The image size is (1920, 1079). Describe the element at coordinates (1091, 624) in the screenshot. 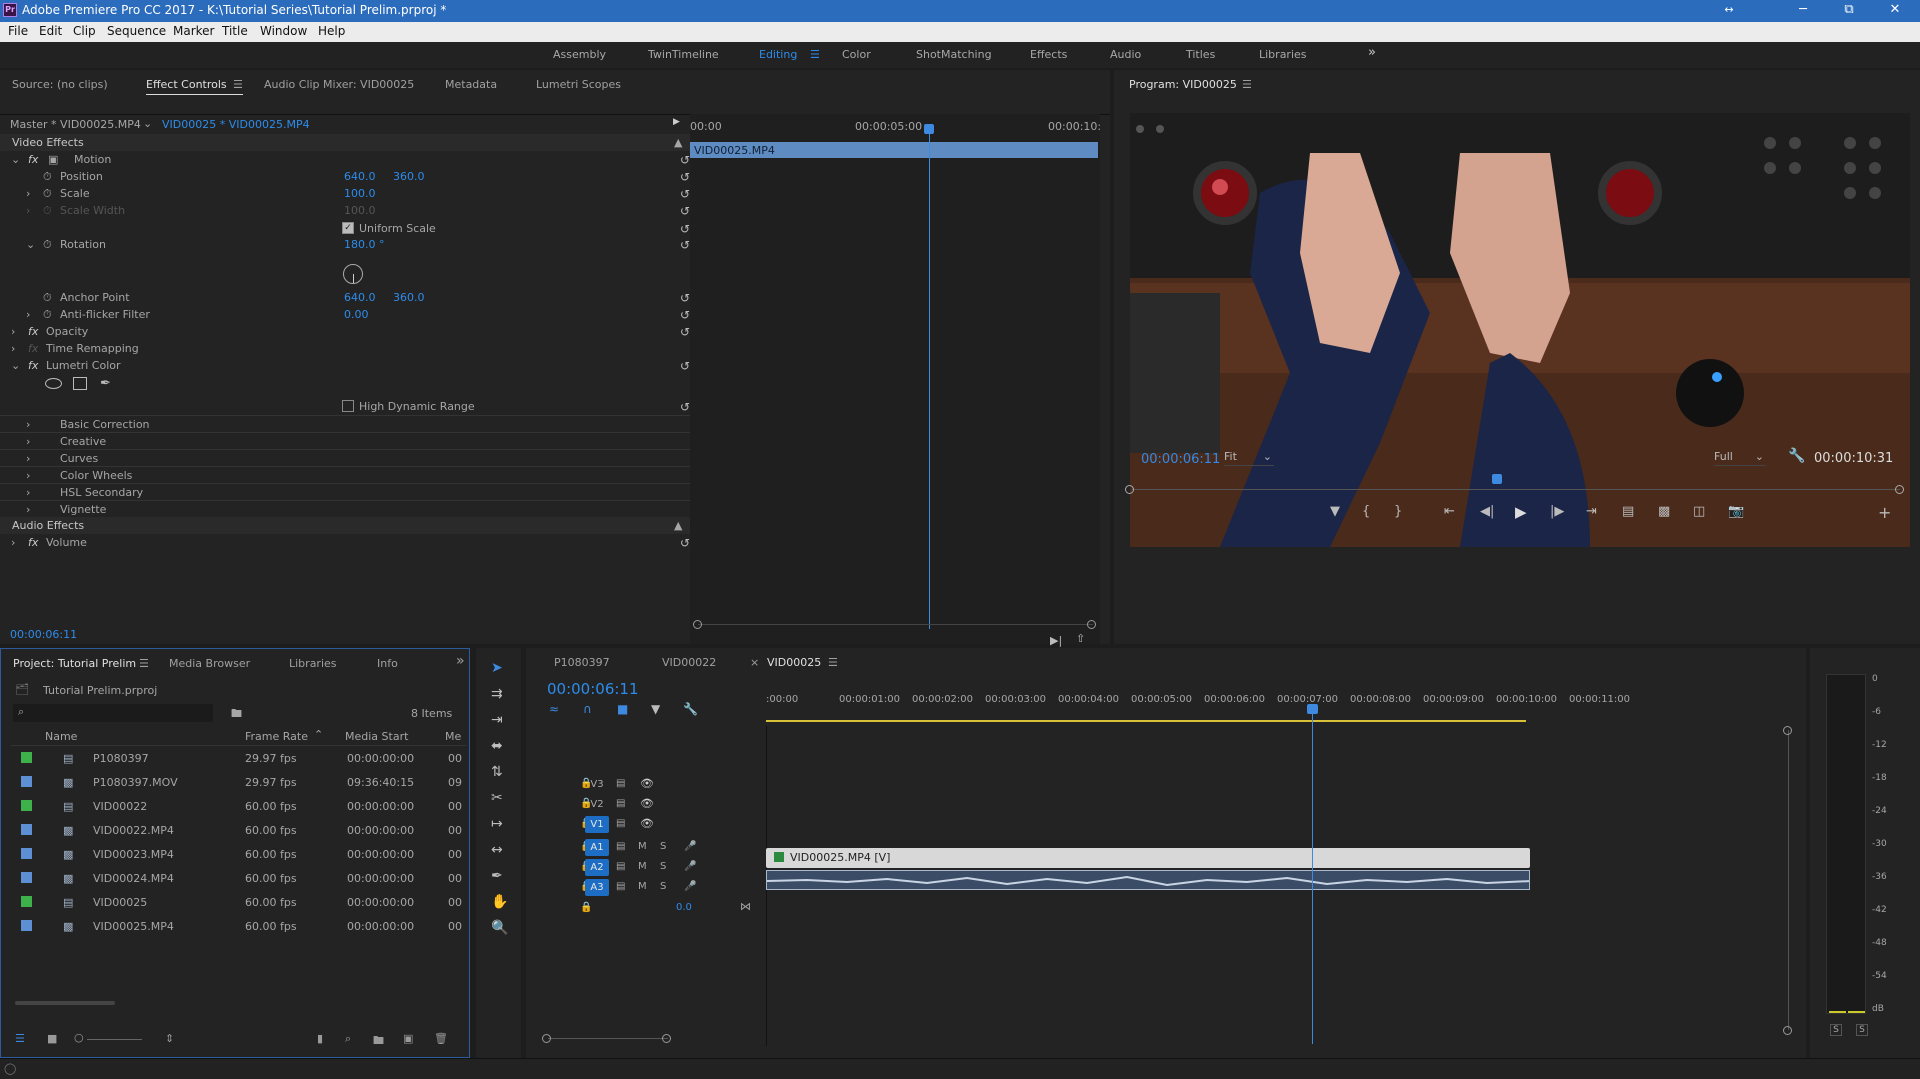

I see `ec-zoom-handle-right` at that location.